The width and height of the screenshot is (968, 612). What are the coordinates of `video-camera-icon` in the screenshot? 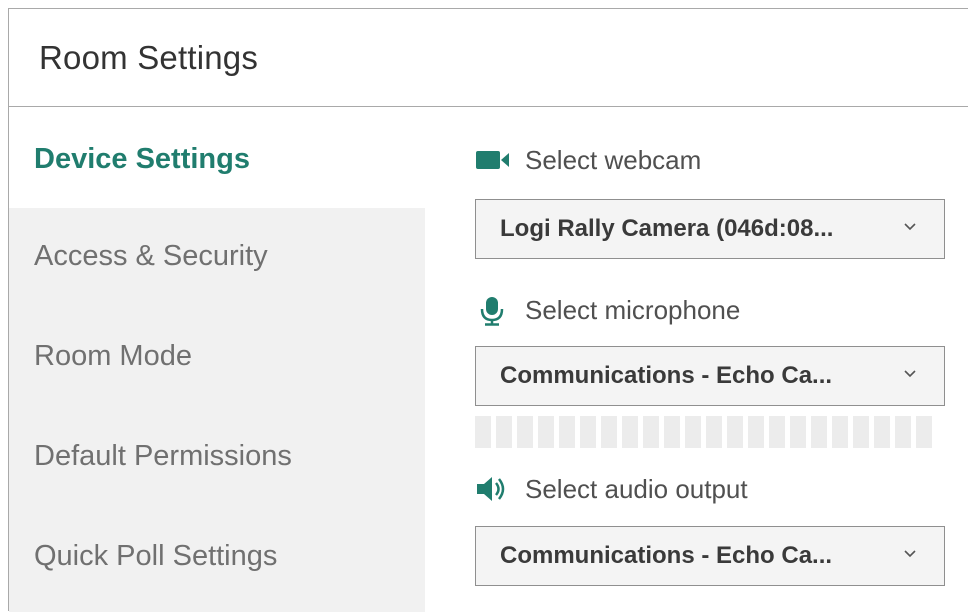 It's located at (493, 160).